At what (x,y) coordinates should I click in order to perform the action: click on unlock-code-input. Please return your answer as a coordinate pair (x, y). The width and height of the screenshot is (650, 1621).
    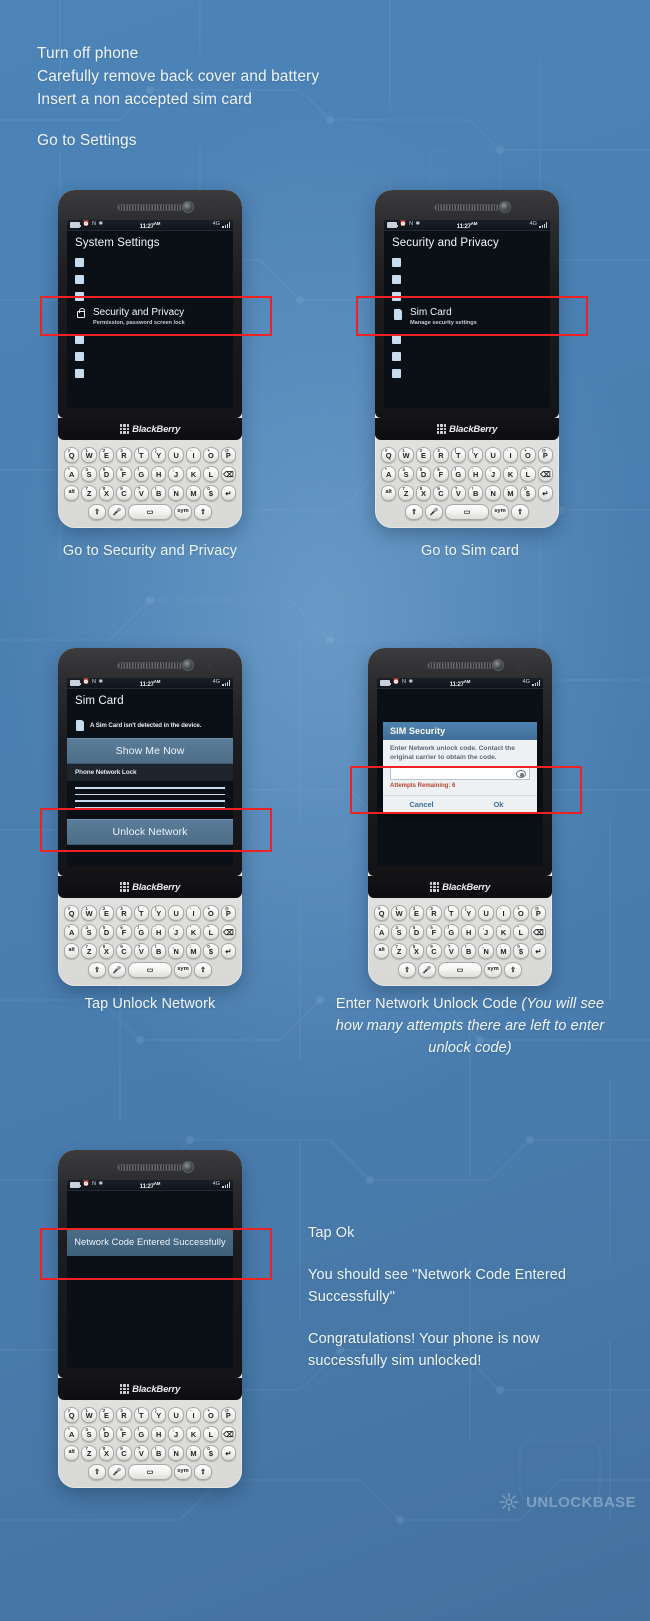
    Looking at the image, I should click on (460, 774).